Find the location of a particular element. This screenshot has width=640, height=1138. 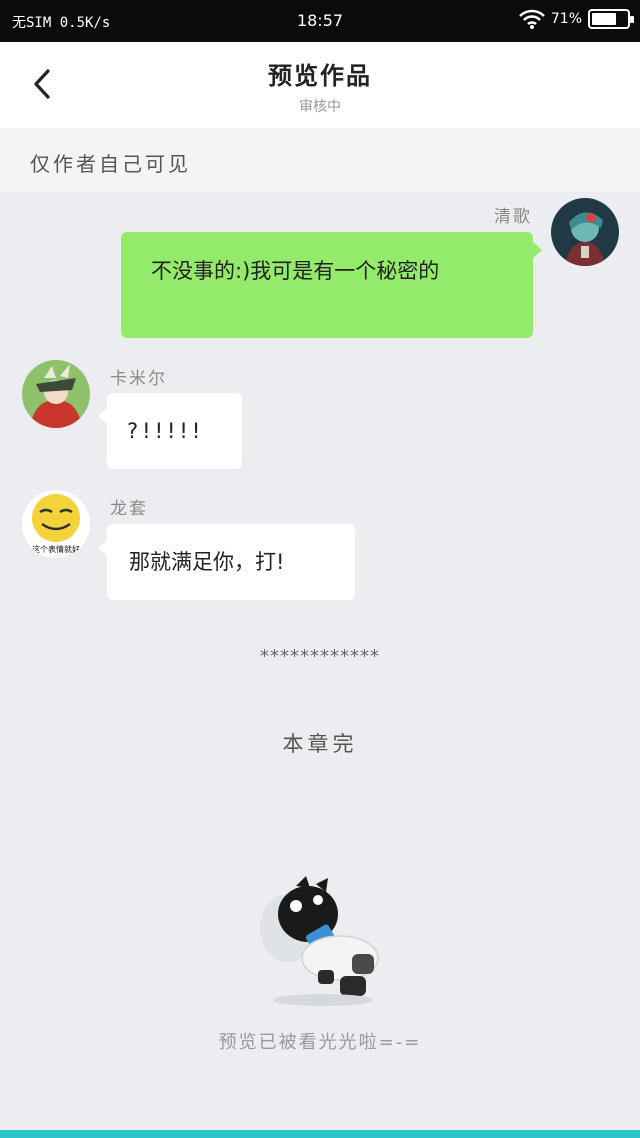

footer-text: 预览已被看光光啦=-= is located at coordinates (320, 1042).